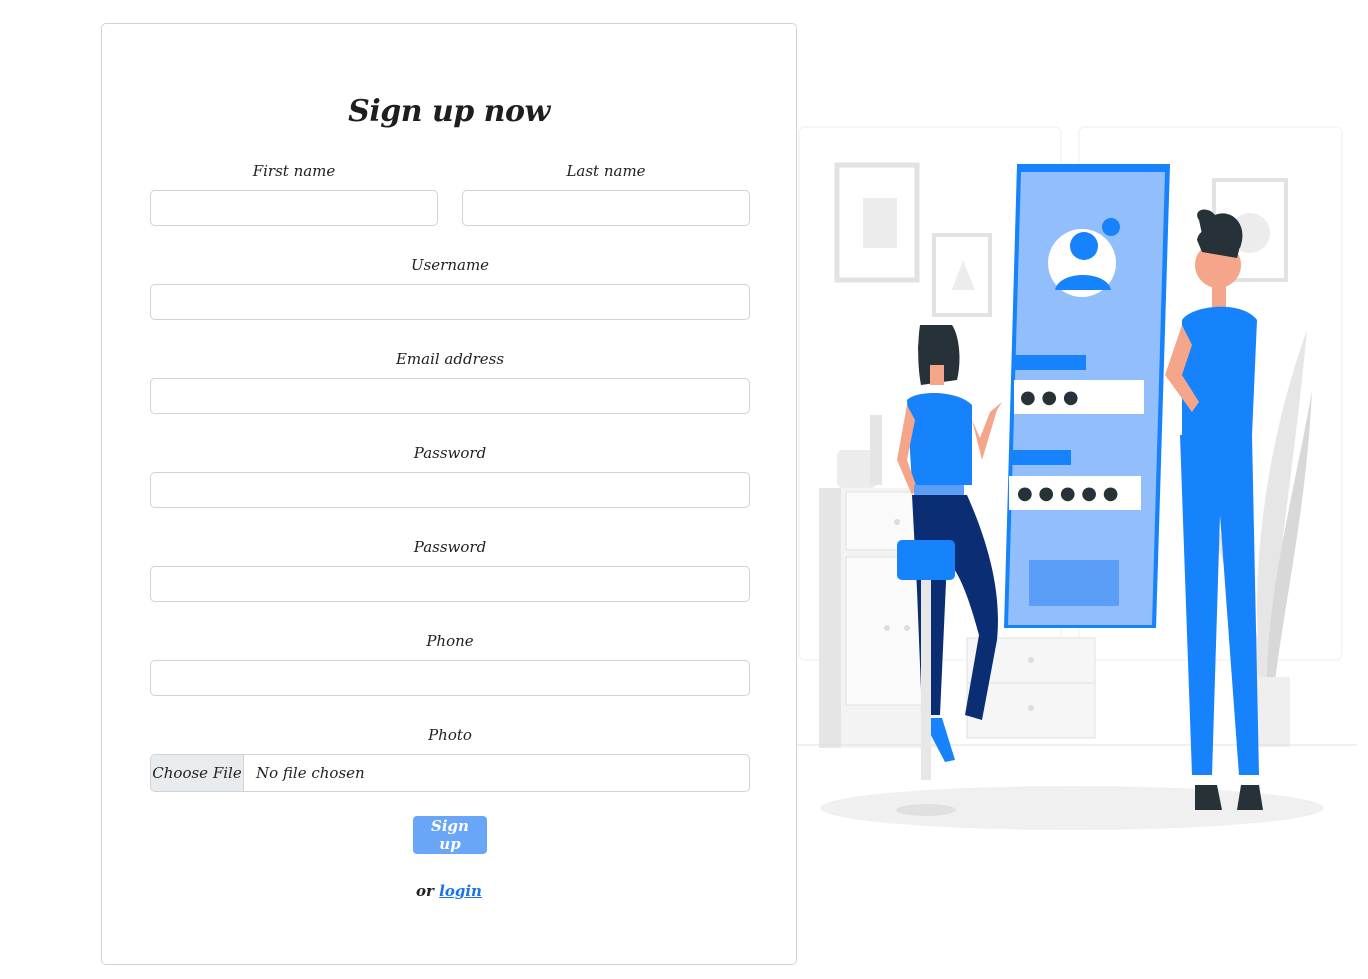 The height and width of the screenshot is (979, 1368). I want to click on email-field, so click(450, 396).